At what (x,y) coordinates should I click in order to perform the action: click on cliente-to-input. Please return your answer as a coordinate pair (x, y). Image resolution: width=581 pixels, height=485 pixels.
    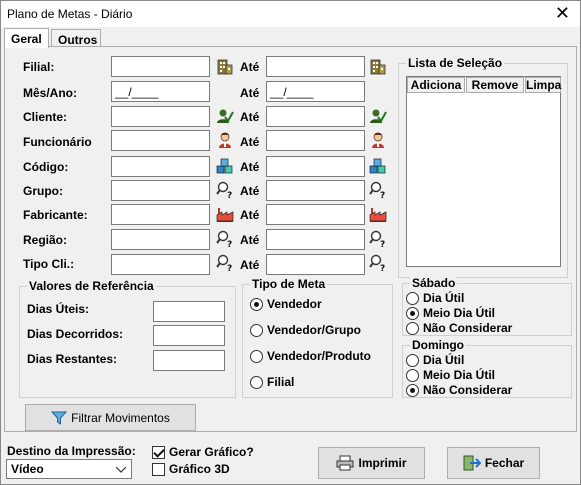
    Looking at the image, I should click on (315, 116).